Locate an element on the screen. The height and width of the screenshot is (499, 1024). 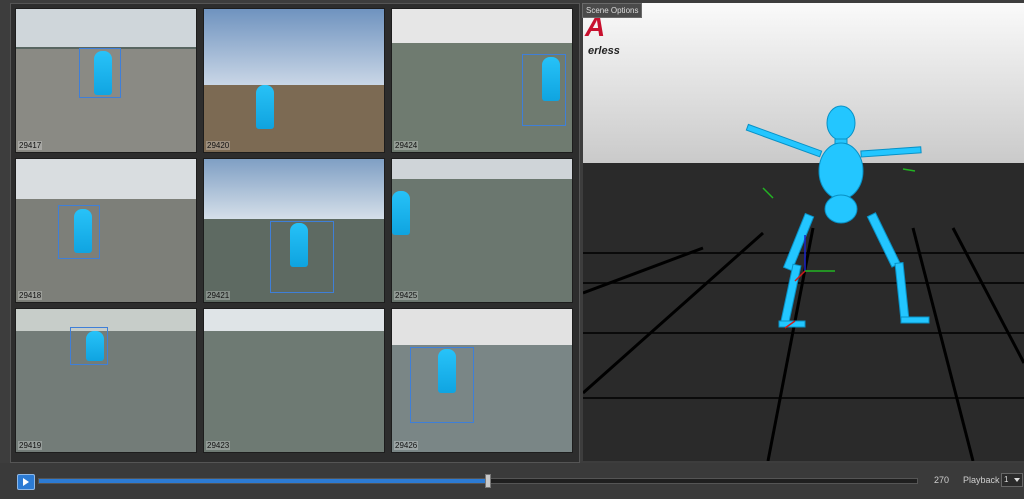
camera-view-tile: 29423 is located at coordinates (294, 380).